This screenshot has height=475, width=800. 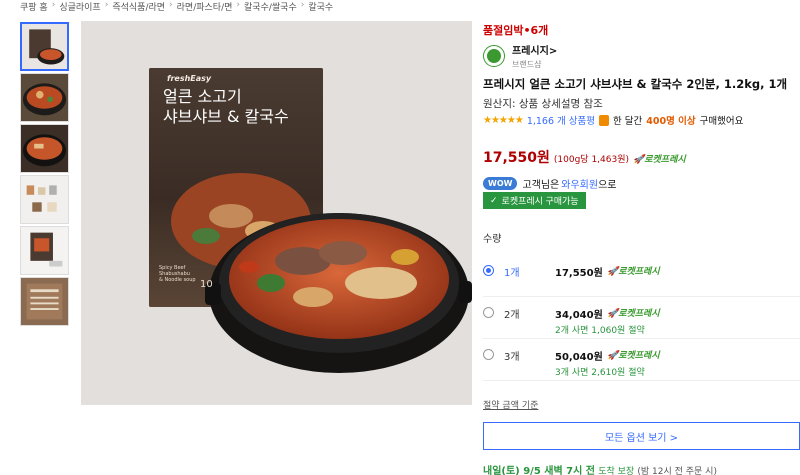 What do you see at coordinates (579, 357) in the screenshot?
I see `option-price: 50,040원` at bounding box center [579, 357].